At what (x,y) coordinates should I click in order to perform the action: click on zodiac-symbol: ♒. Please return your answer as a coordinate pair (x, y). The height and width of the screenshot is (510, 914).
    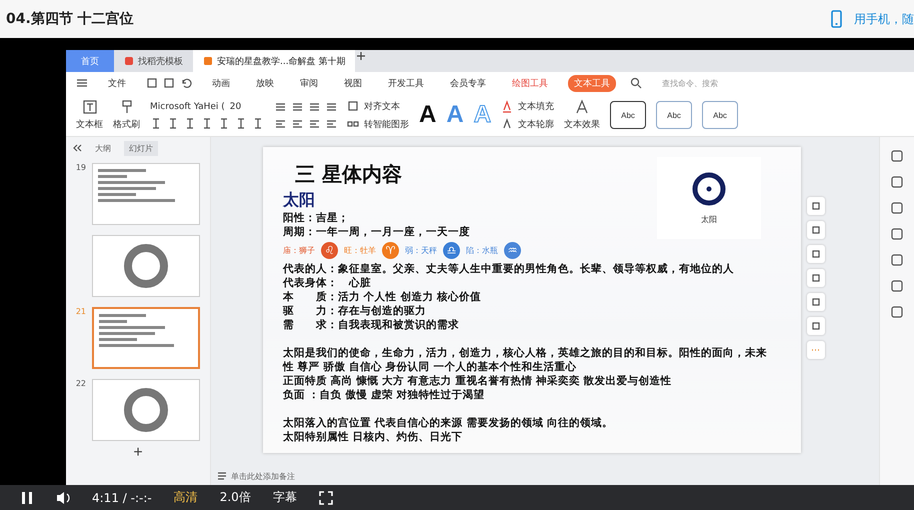
    Looking at the image, I should click on (512, 250).